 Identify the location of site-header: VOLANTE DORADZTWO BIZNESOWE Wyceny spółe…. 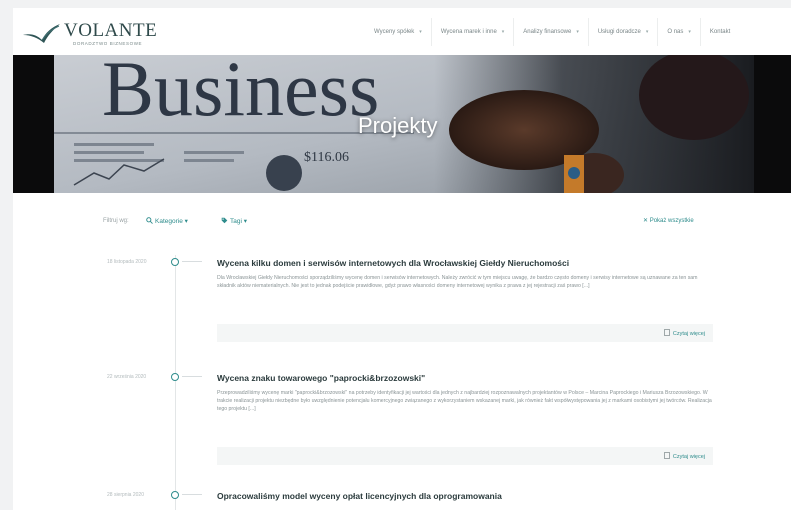
(402, 31).